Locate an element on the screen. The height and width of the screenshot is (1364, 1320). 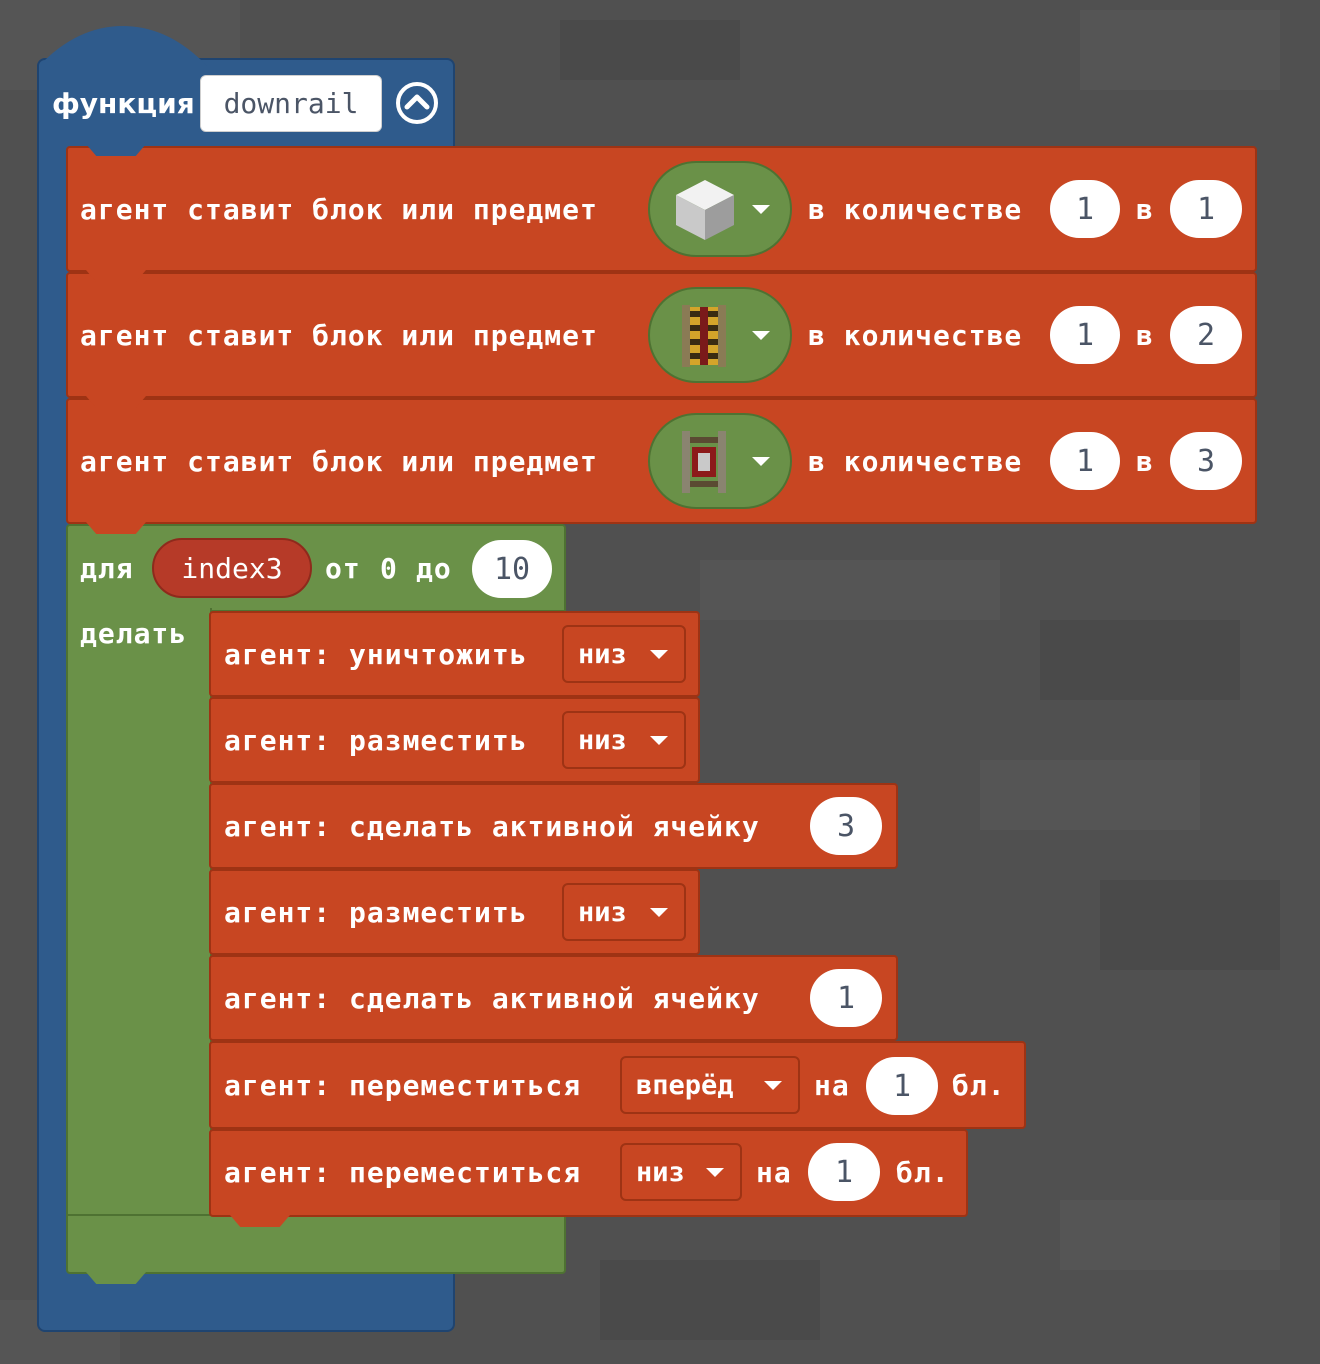
loop-from-value: 0 is located at coordinates (389, 568).